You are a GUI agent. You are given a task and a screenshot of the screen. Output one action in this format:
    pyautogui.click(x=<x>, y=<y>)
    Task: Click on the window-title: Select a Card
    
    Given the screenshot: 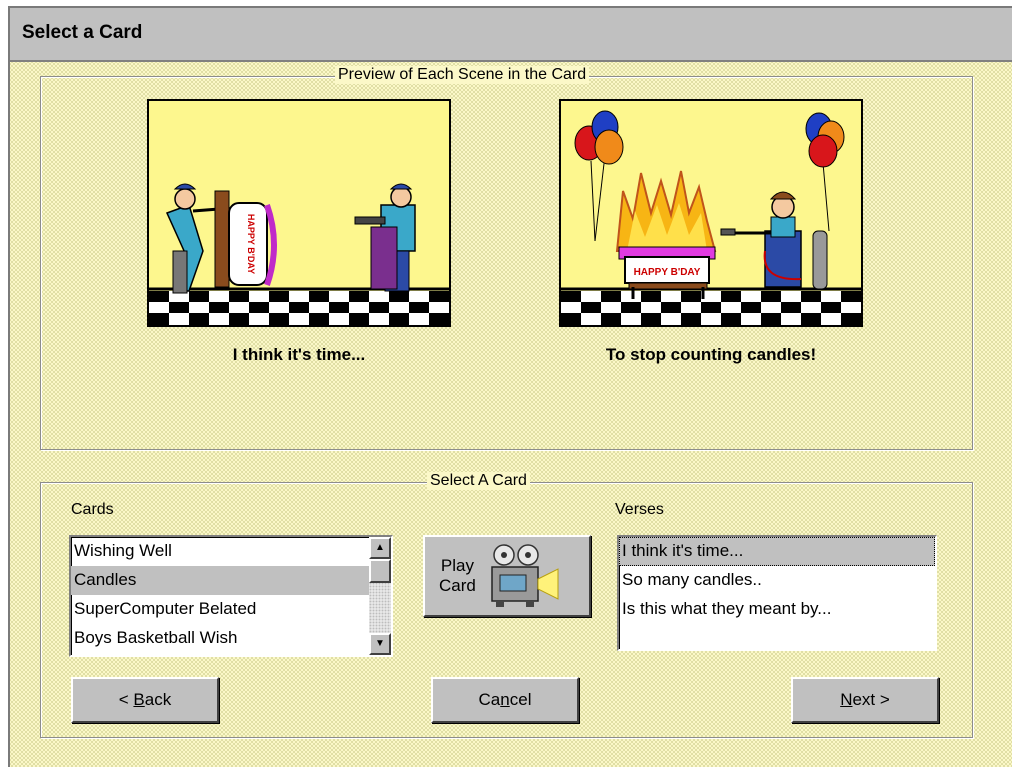 What is the action you would take?
    pyautogui.click(x=82, y=32)
    